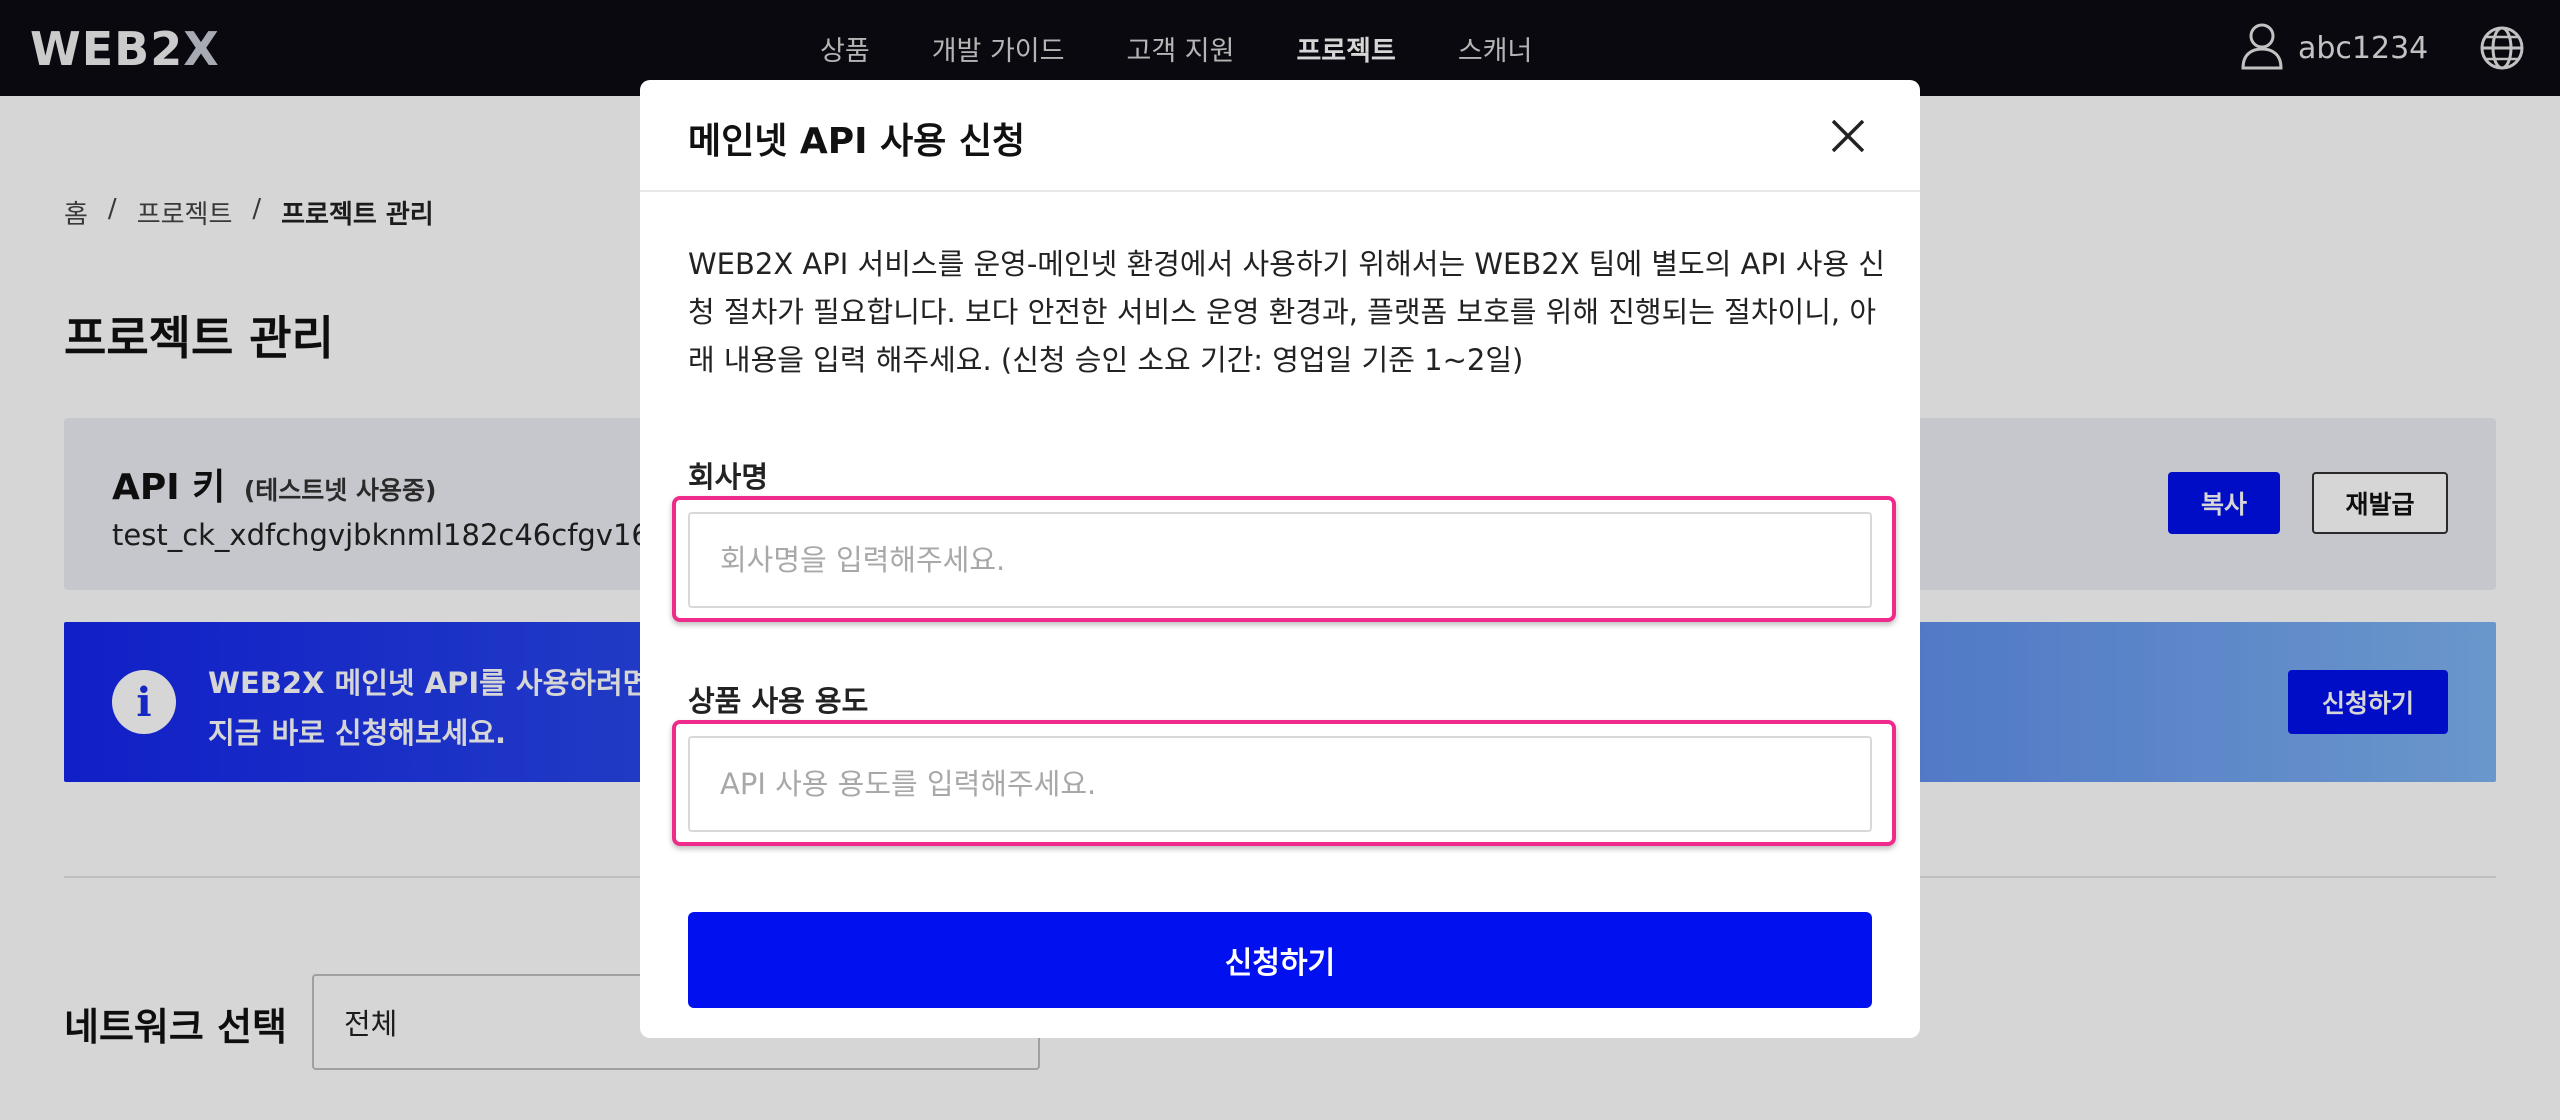  Describe the element at coordinates (1280, 136) in the screenshot. I see `modal-header: 메인넷 API 사용 신청` at that location.